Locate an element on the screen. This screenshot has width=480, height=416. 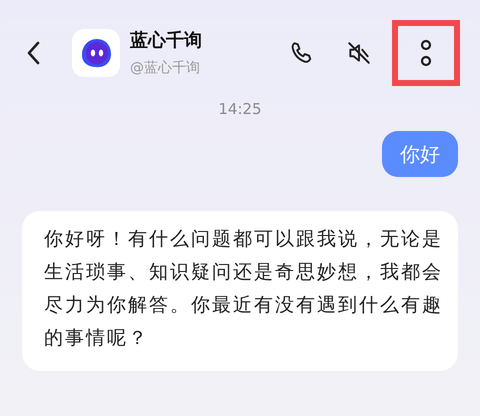
more-icon is located at coordinates (426, 53).